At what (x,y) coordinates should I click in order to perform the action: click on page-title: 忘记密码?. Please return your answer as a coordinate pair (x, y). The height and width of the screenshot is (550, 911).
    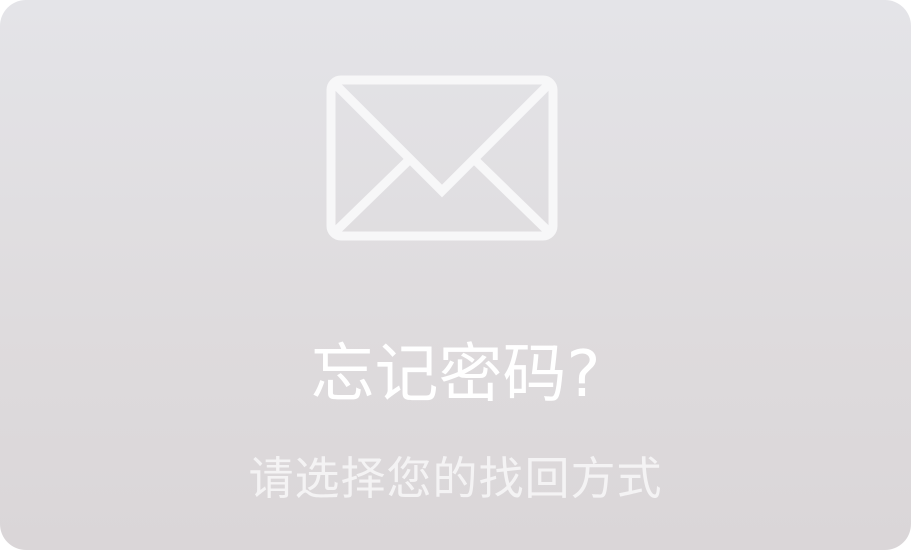
    Looking at the image, I should click on (455, 375).